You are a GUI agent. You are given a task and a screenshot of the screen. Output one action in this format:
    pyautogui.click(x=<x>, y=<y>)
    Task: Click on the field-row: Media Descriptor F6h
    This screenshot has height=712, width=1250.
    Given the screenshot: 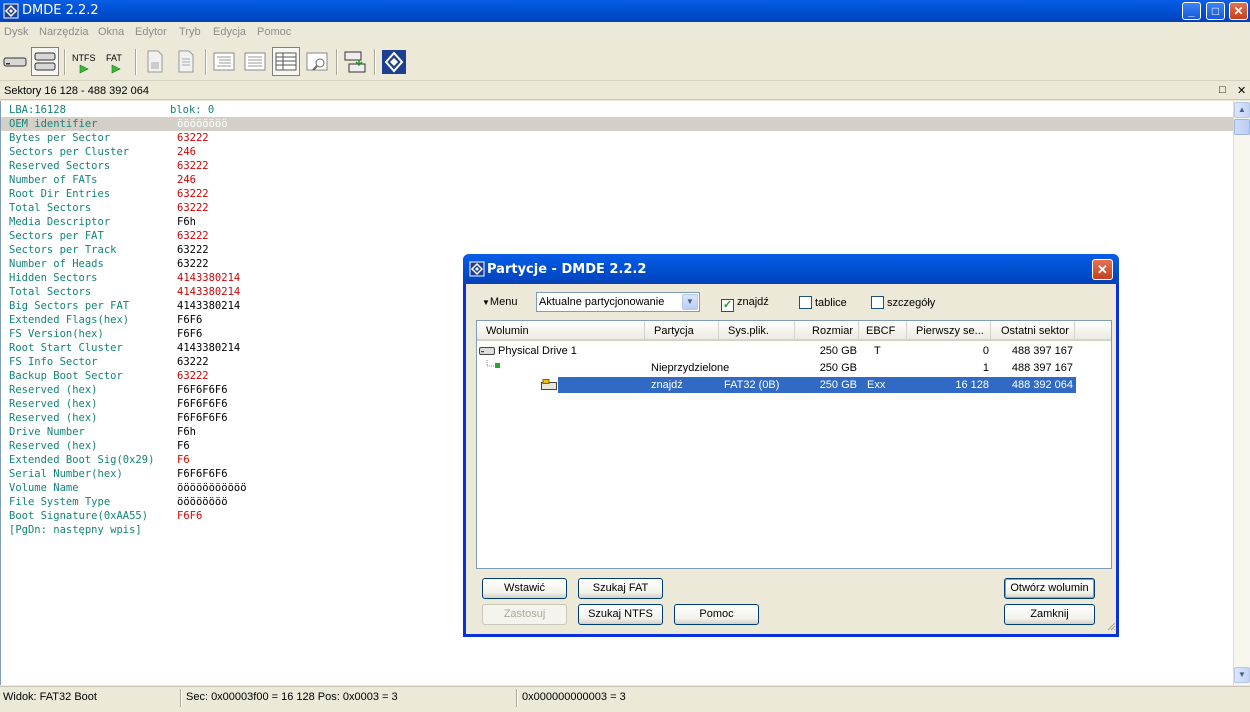 What is the action you would take?
    pyautogui.click(x=617, y=222)
    